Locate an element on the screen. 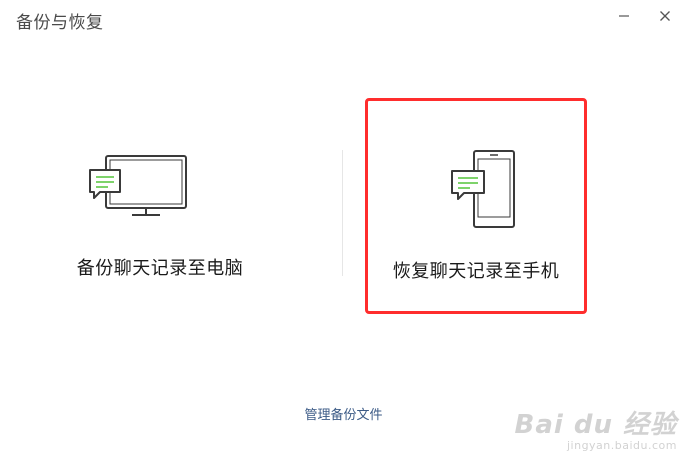  restore-to-phone-label: 恢复聊天记录至手机 is located at coordinates (476, 271).